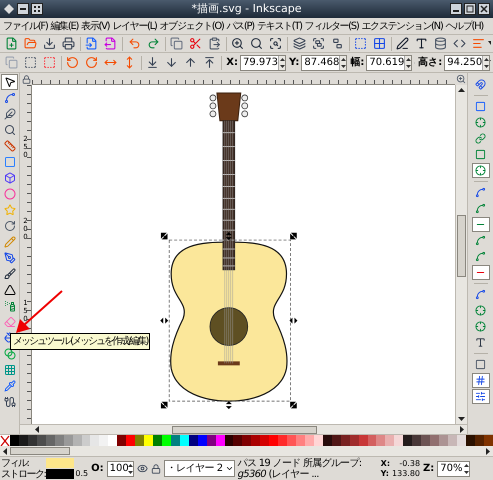 The image size is (493, 480). What do you see at coordinates (246, 8) in the screenshot?
I see `window-title: *描画.svg - Inkscape` at bounding box center [246, 8].